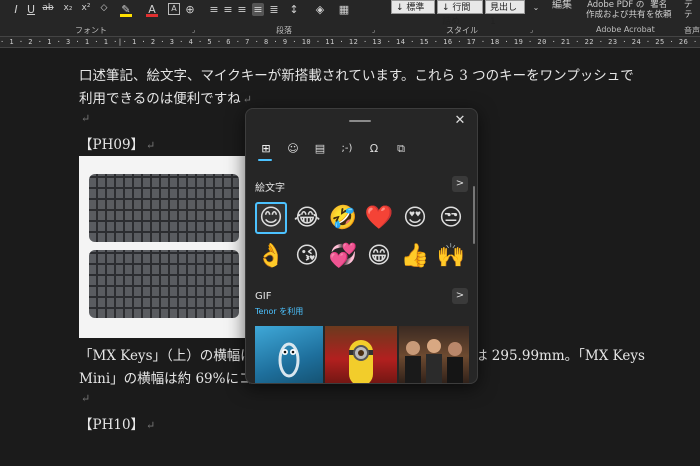 Image resolution: width=700 pixels, height=466 pixels. What do you see at coordinates (31, 9) in the screenshot?
I see `underline-button: U` at bounding box center [31, 9].